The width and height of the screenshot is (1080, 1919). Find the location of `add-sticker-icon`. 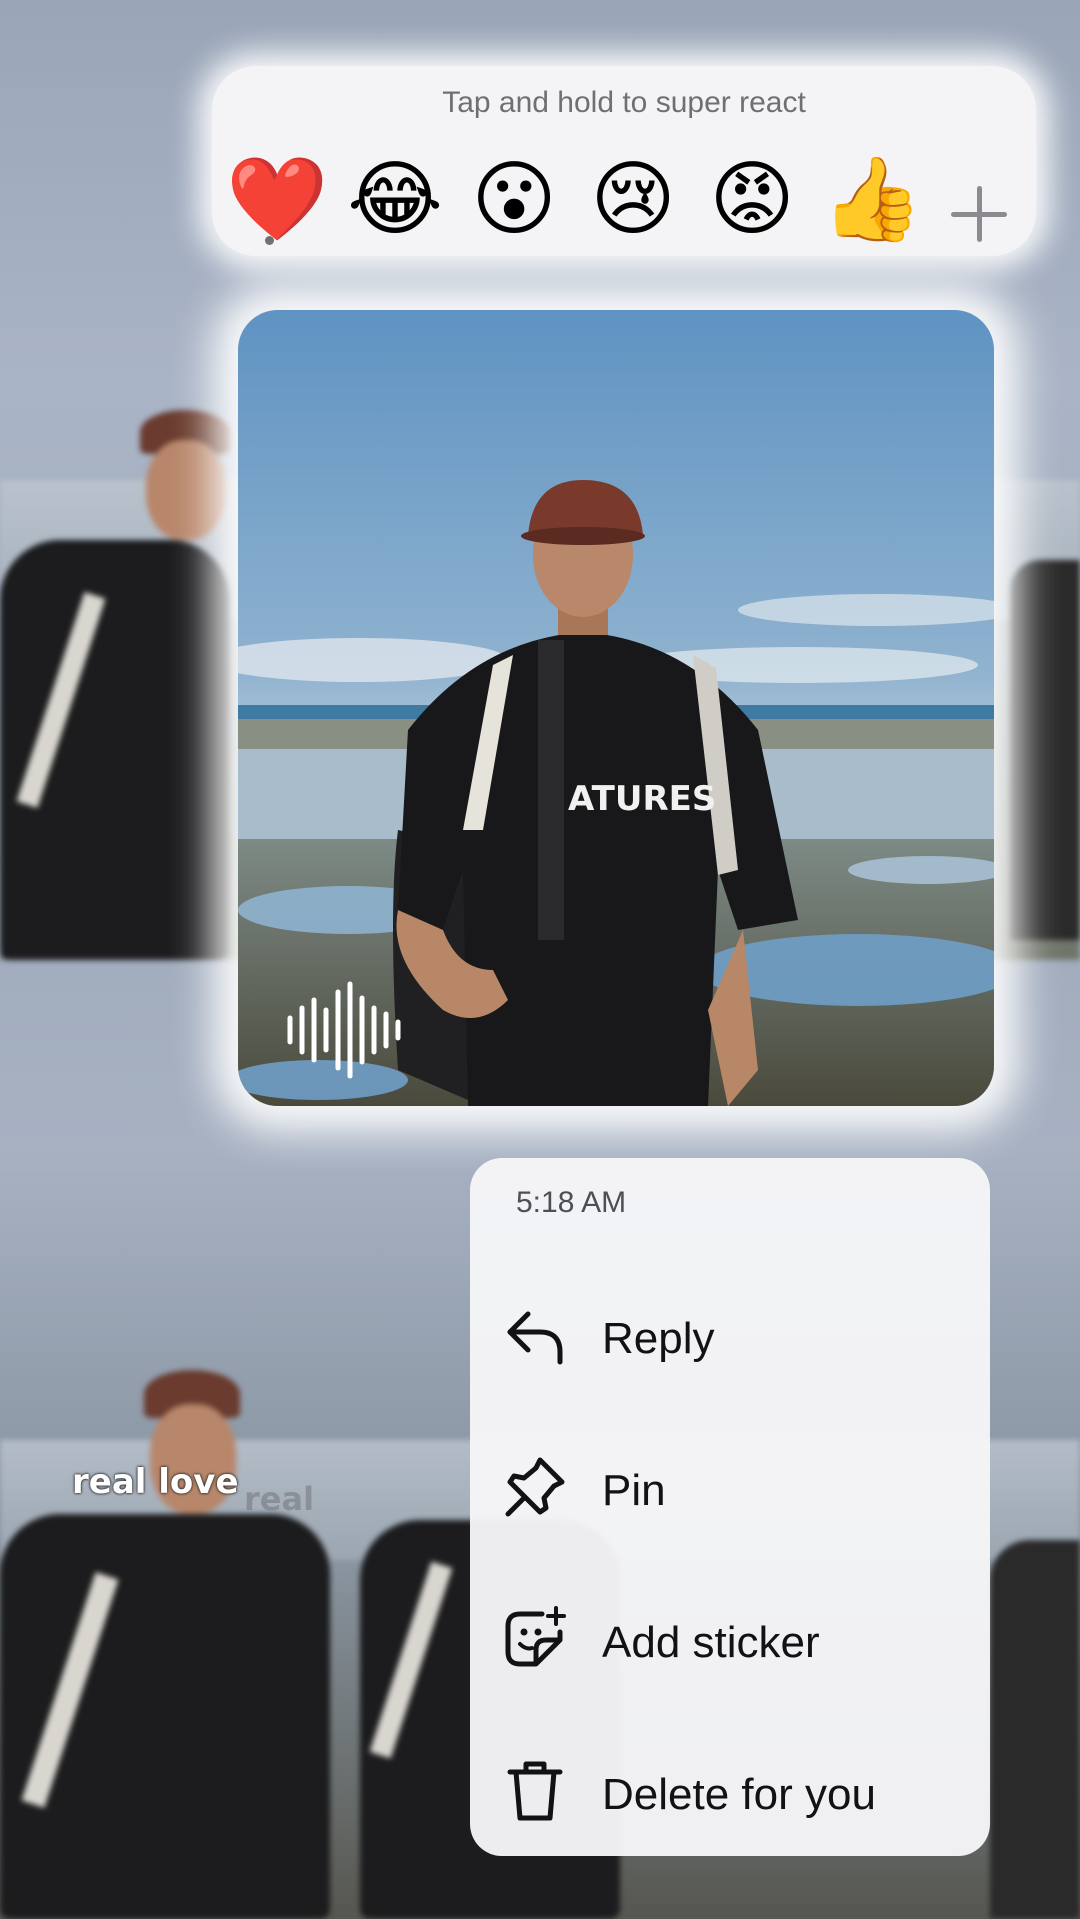

add-sticker-icon is located at coordinates (535, 1636).